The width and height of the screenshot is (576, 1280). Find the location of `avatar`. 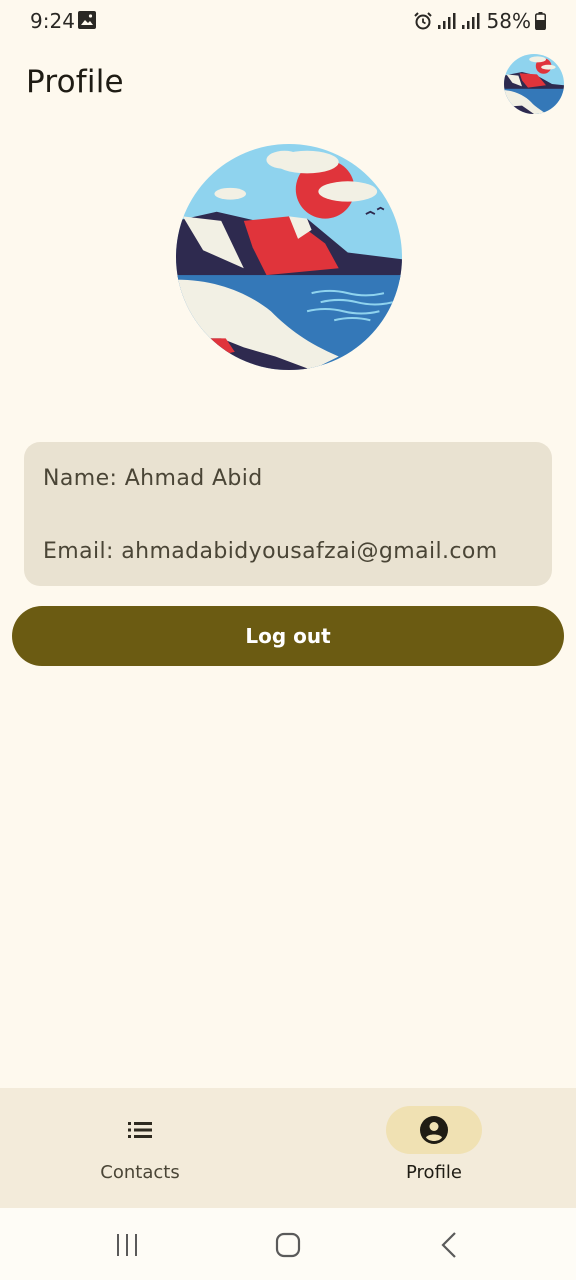

avatar is located at coordinates (534, 84).